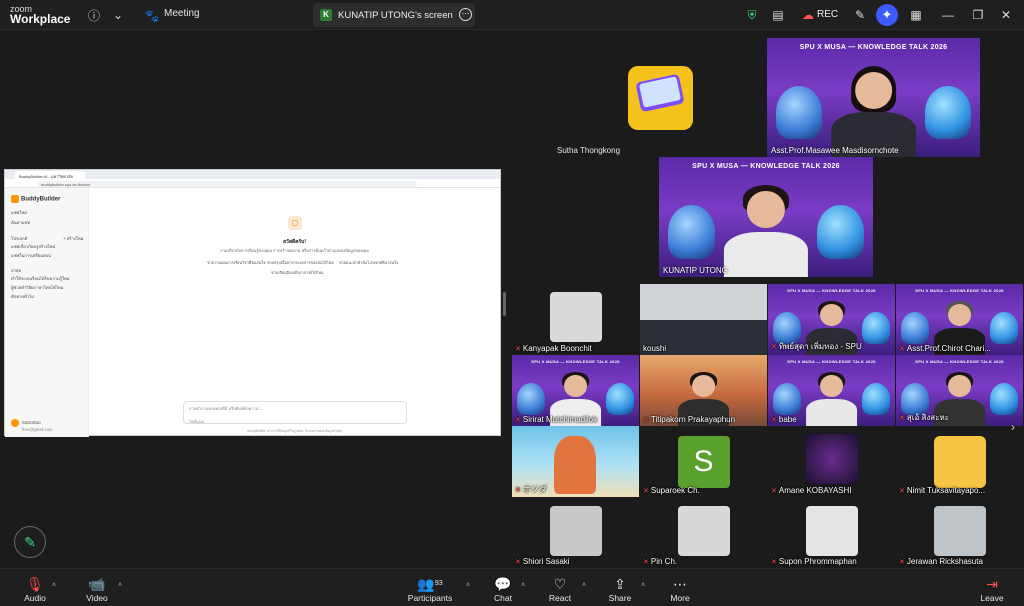 This screenshot has width=1024, height=606. What do you see at coordinates (430, 598) in the screenshot?
I see `participants-label: Participants` at bounding box center [430, 598].